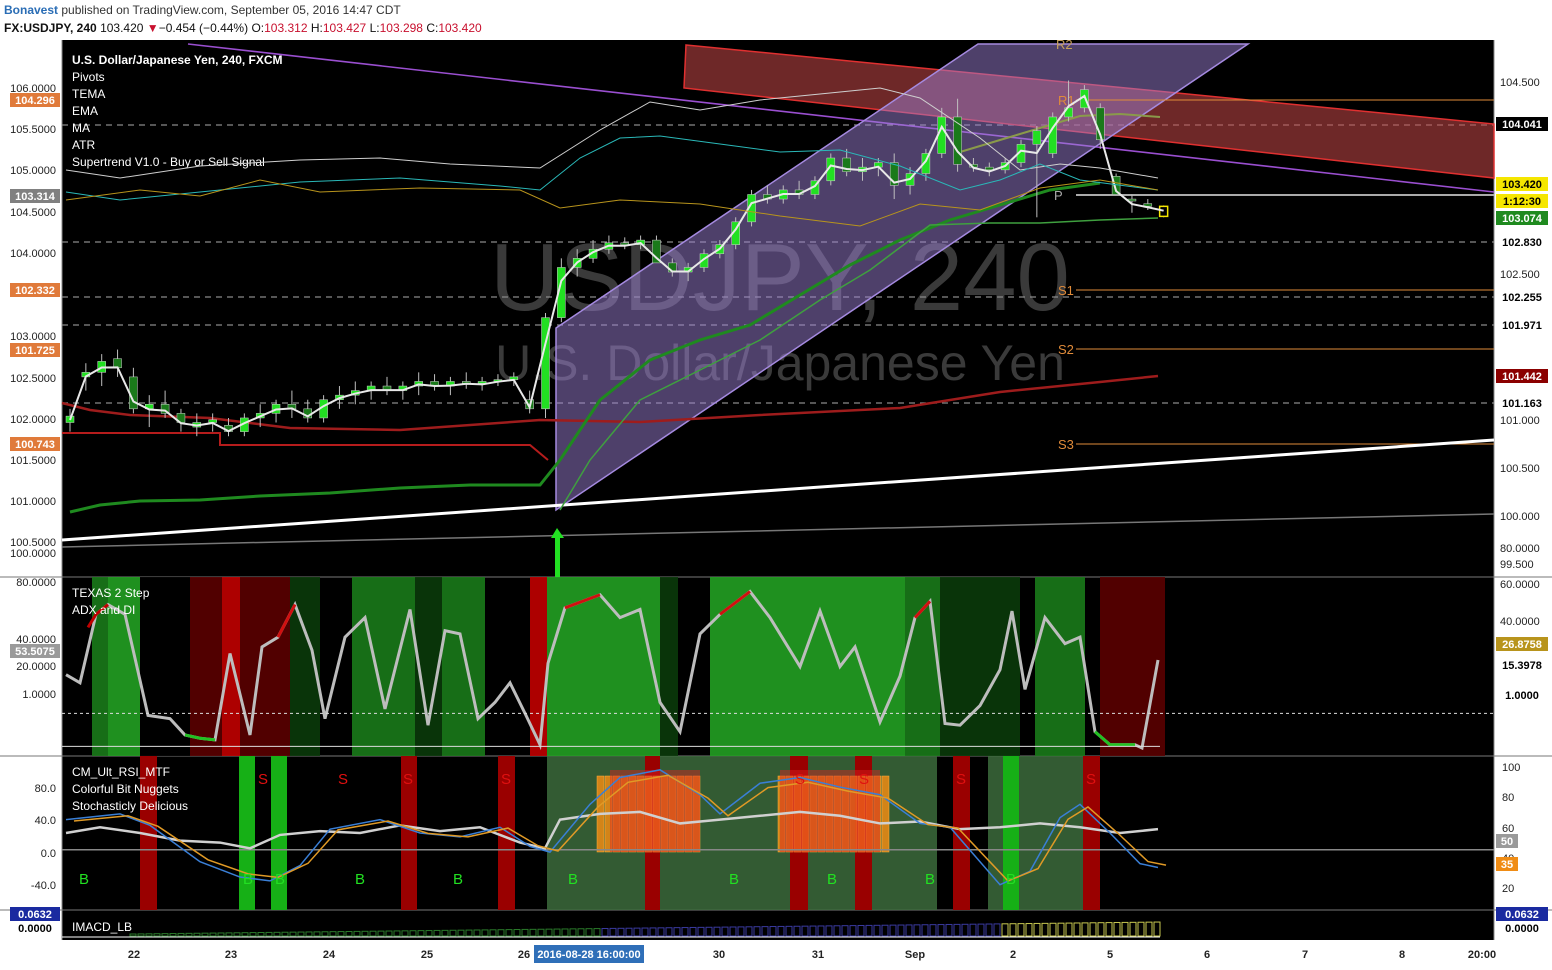 The height and width of the screenshot is (970, 1552). I want to click on left-axis-badge: 102.332, so click(35, 291).